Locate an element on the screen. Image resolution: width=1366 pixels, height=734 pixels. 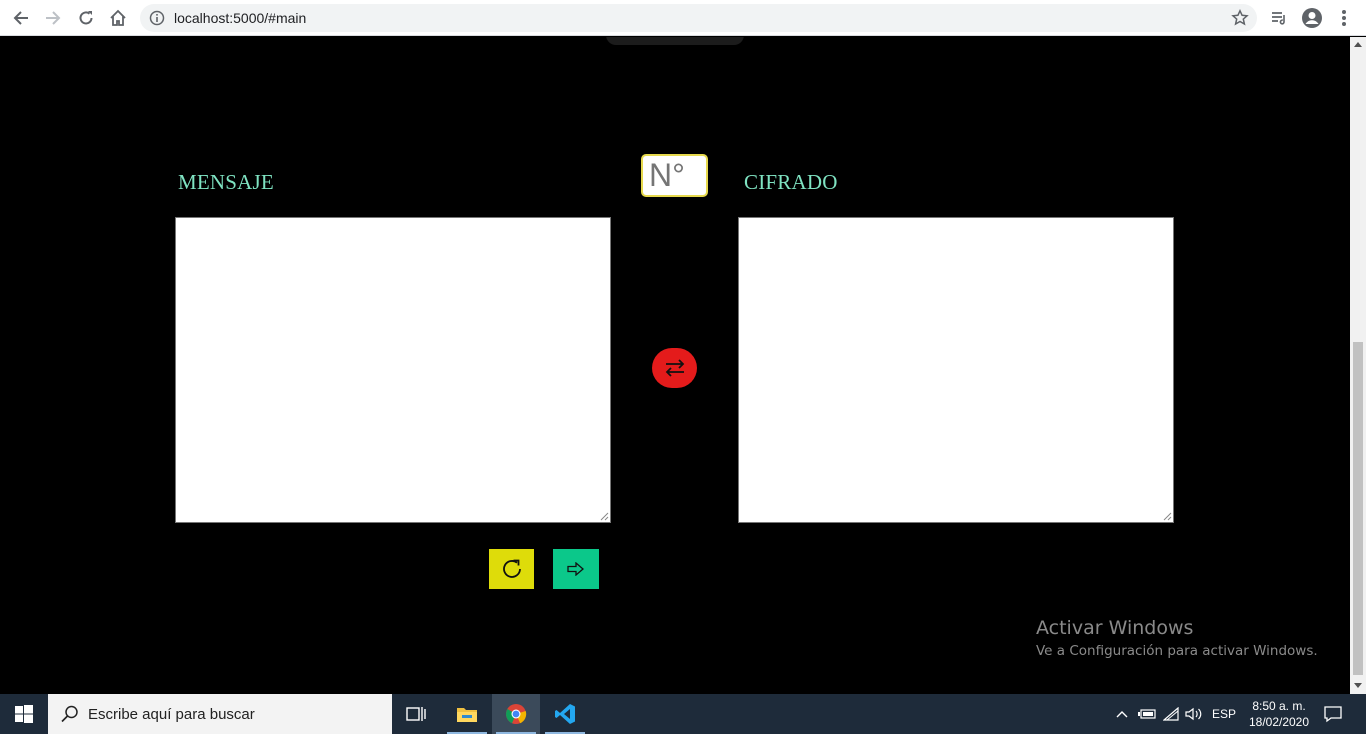
search-placeholder: Escribe aquí para buscar is located at coordinates (171, 714).